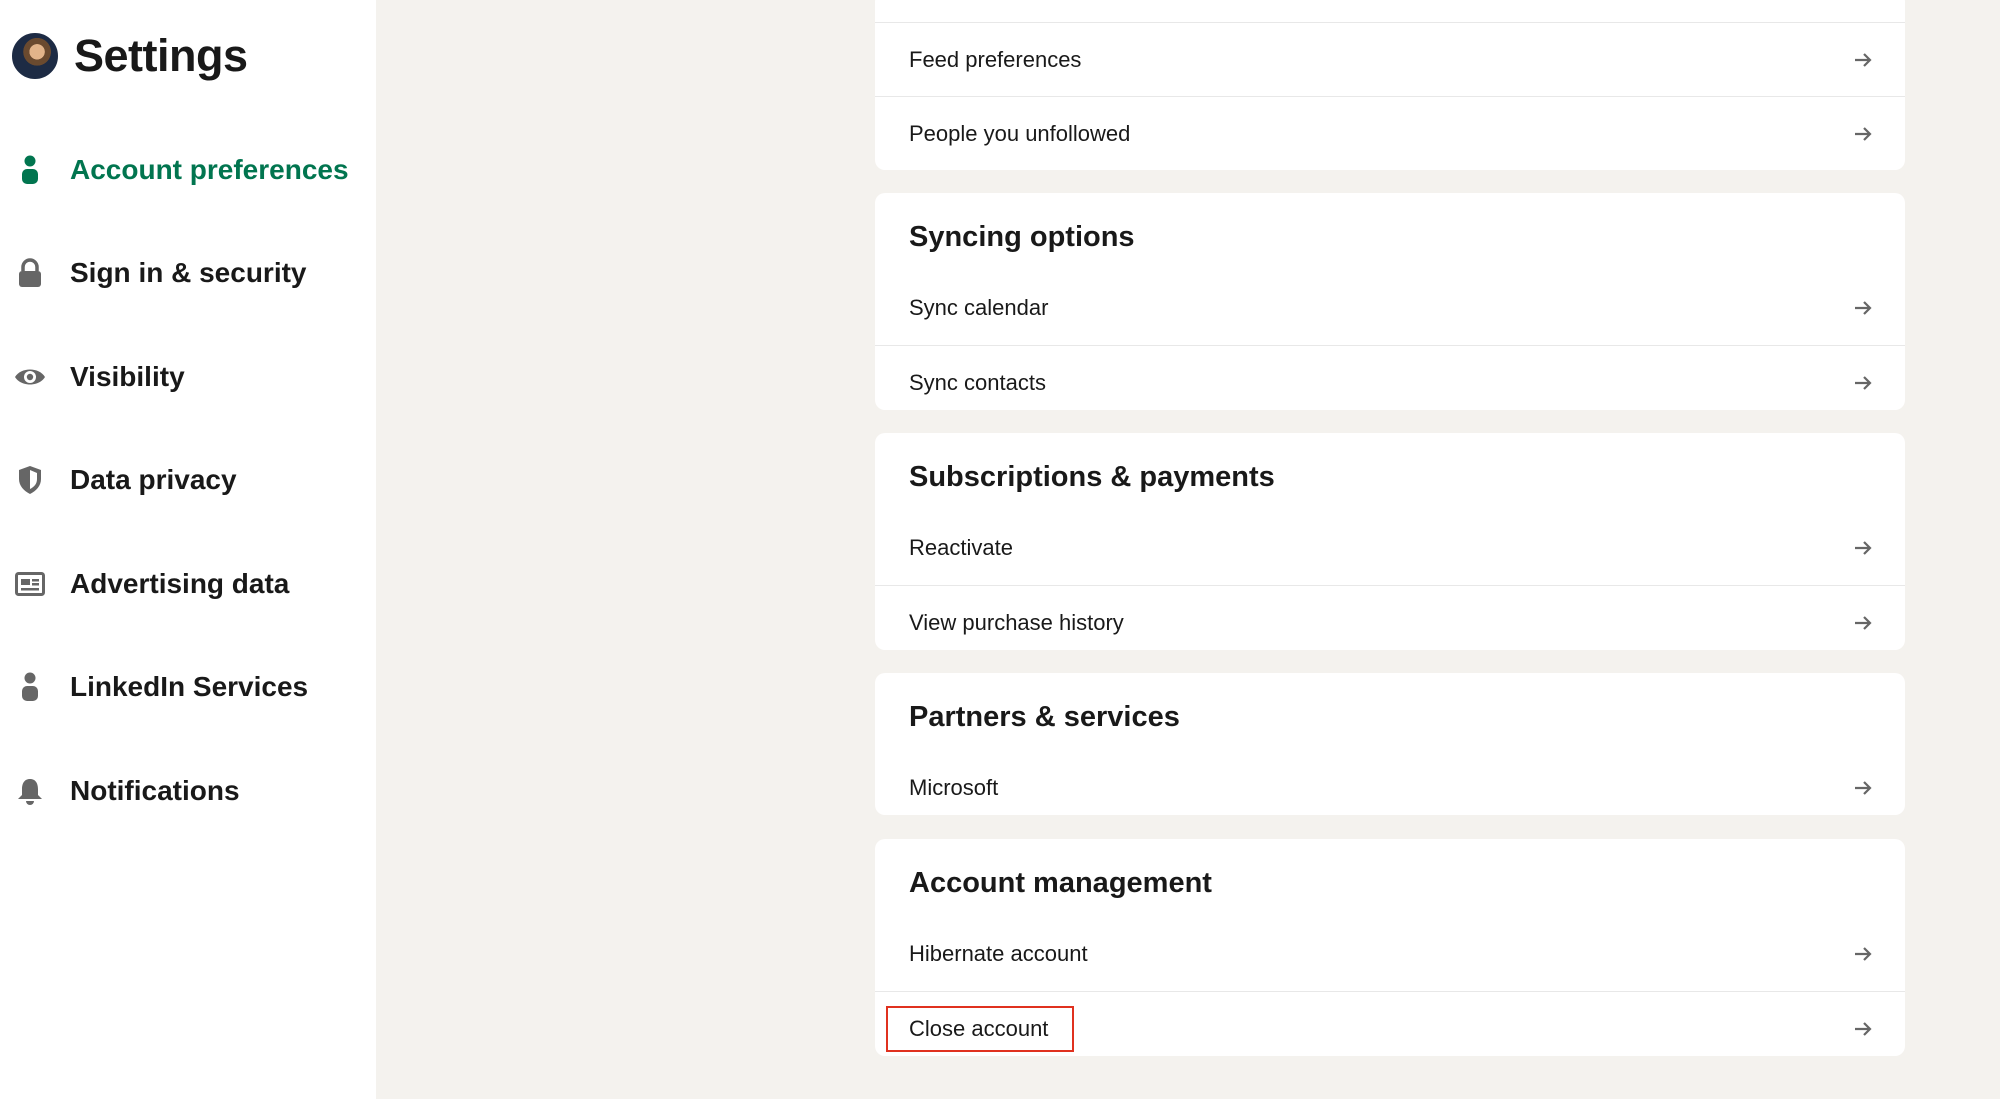  I want to click on row-label: View purchase history, so click(1016, 622).